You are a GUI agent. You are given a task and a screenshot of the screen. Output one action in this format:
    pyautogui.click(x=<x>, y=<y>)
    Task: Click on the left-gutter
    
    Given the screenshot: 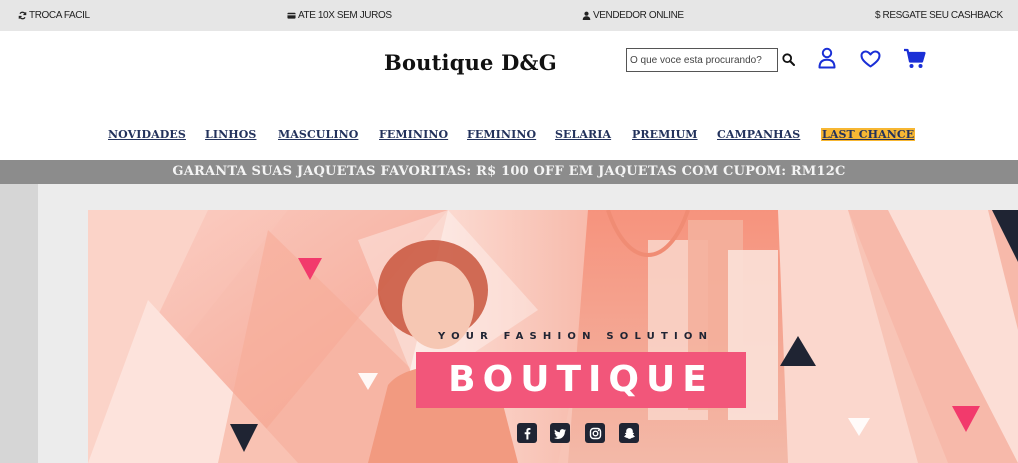 What is the action you would take?
    pyautogui.click(x=19, y=323)
    